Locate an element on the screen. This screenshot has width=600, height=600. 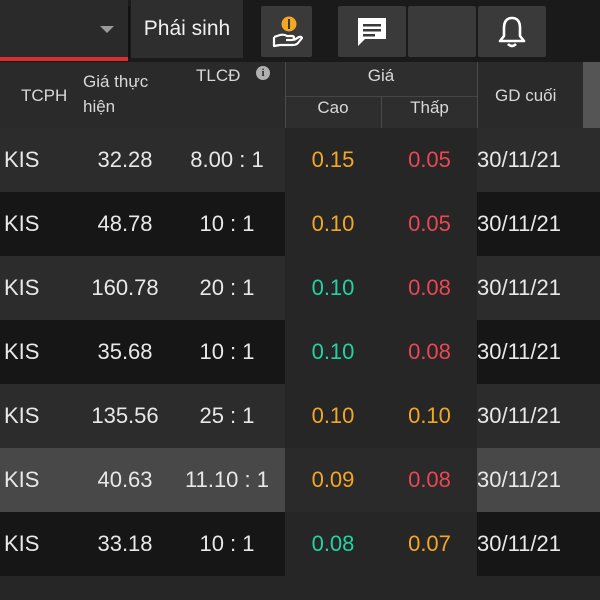
bell-icon is located at coordinates (512, 31).